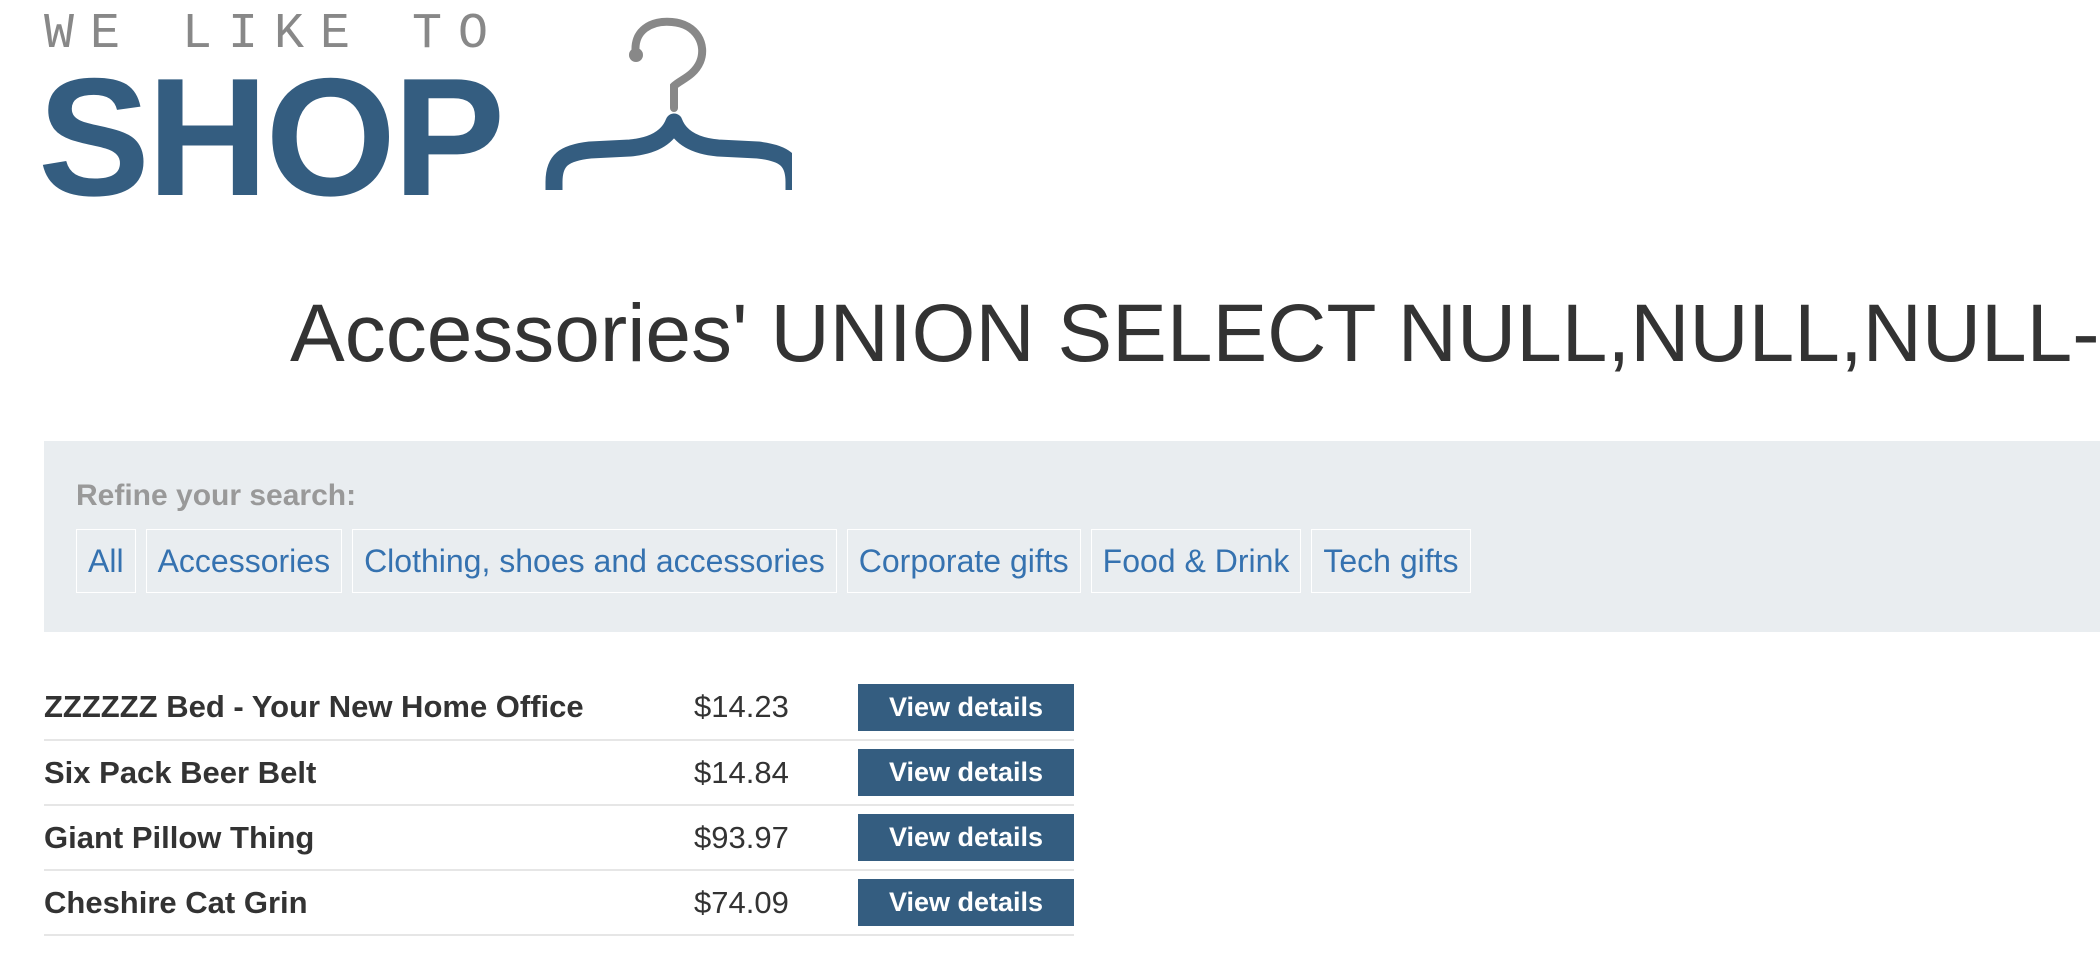 The width and height of the screenshot is (2100, 956). I want to click on filter-all: All, so click(106, 561).